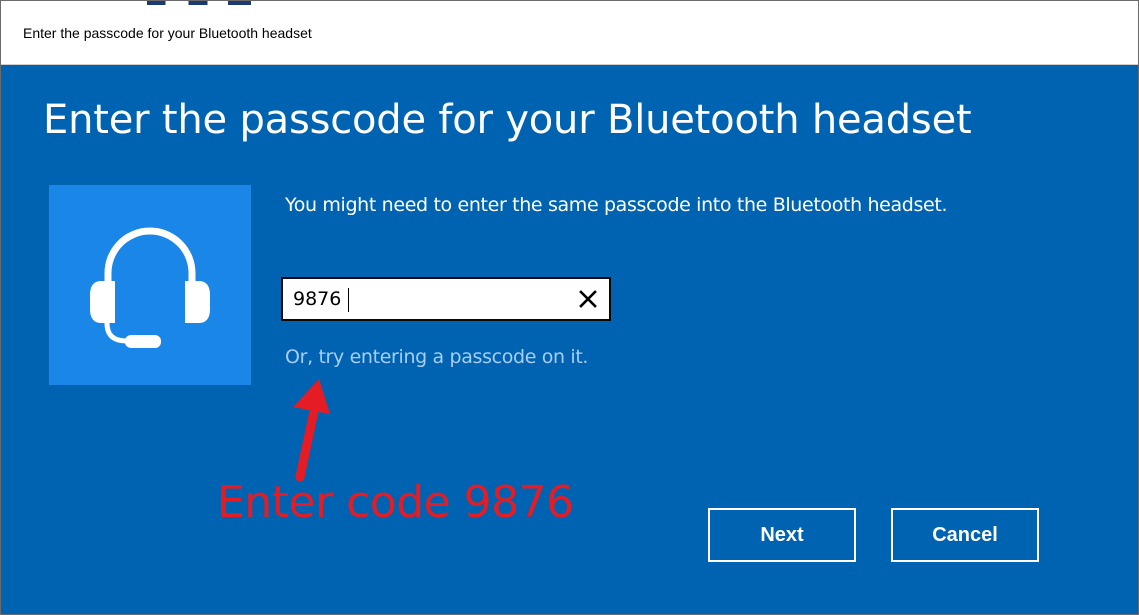  Describe the element at coordinates (150, 287) in the screenshot. I see `headset-icon` at that location.